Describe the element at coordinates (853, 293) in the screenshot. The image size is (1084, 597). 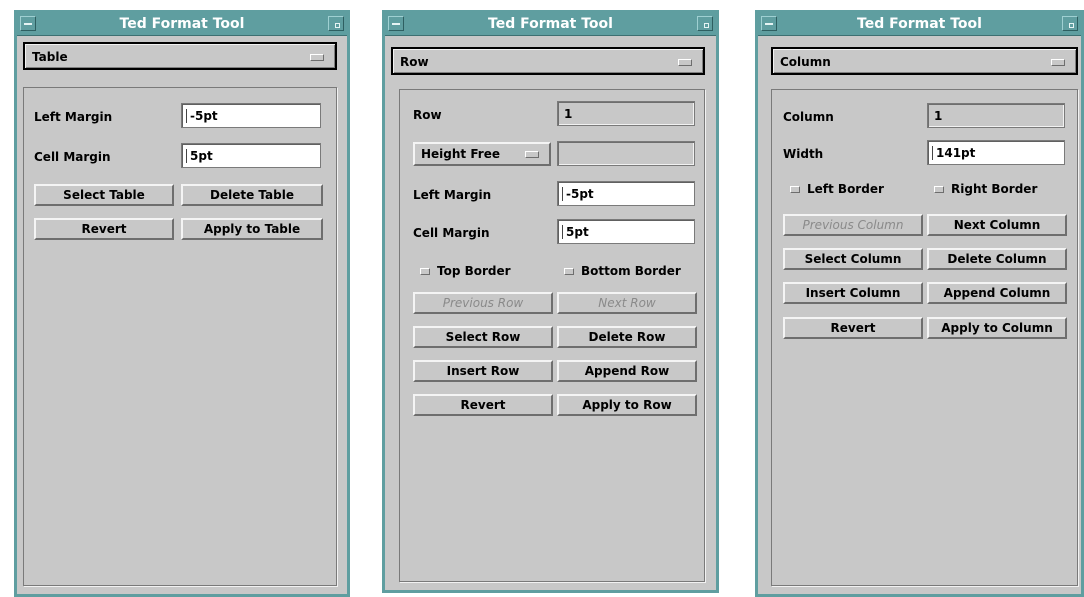
I see `insert-column-button: Insert Column` at that location.